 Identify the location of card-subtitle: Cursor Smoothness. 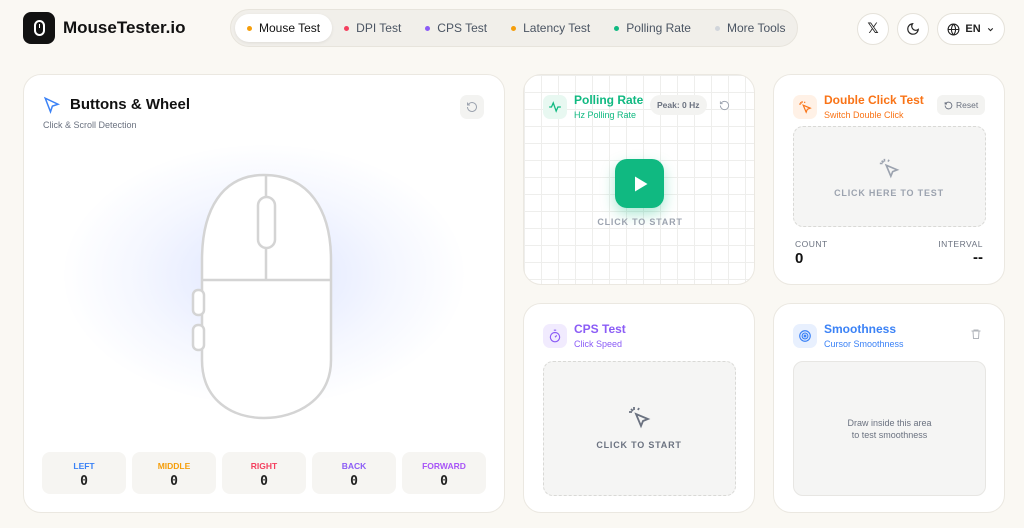
(864, 344).